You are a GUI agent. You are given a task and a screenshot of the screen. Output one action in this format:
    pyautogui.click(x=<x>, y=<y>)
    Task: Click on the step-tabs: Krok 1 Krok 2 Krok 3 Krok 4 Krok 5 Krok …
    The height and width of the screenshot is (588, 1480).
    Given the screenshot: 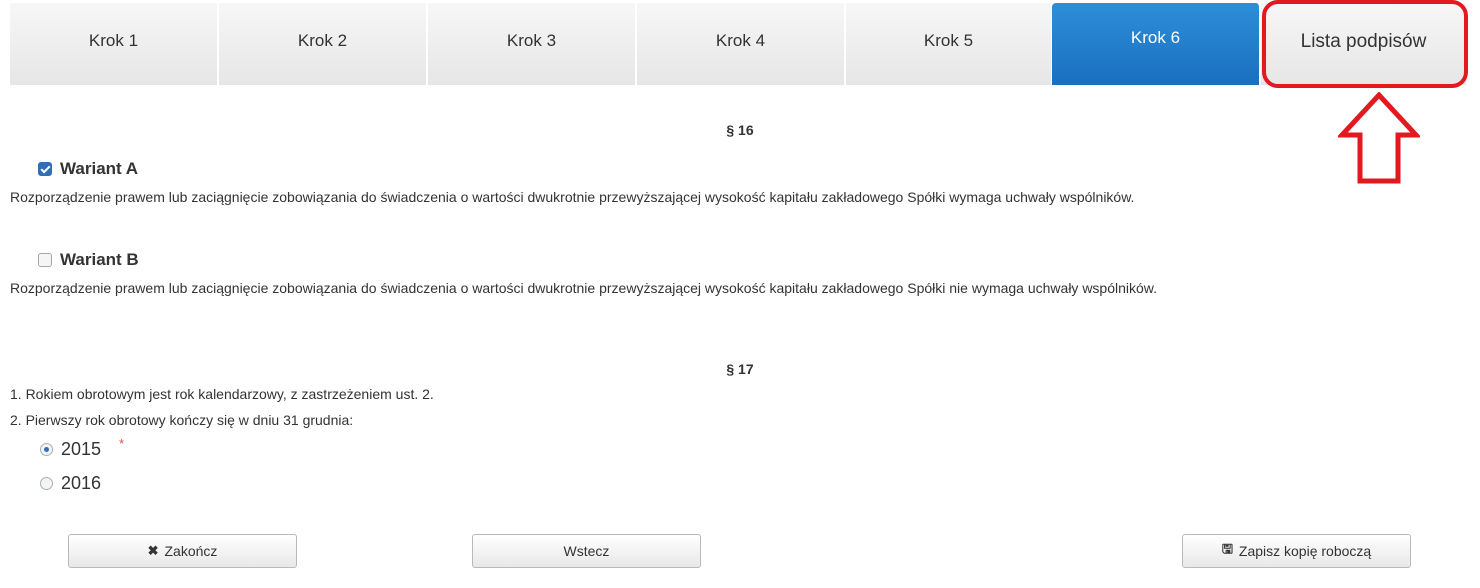 What is the action you would take?
    pyautogui.click(x=745, y=44)
    